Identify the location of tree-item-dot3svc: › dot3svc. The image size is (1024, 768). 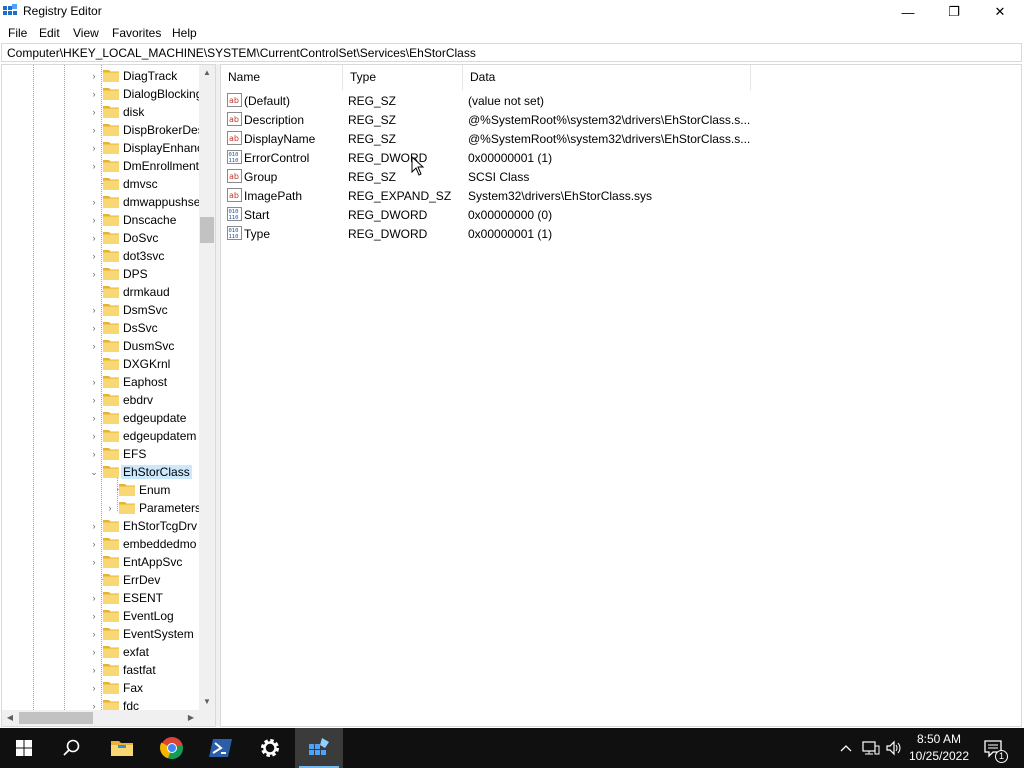
(100, 256).